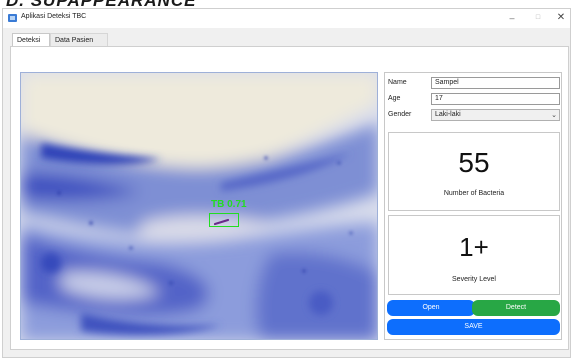 The height and width of the screenshot is (358, 571). Describe the element at coordinates (79, 40) in the screenshot. I see `tab-data-pasien: Data Pasien` at that location.